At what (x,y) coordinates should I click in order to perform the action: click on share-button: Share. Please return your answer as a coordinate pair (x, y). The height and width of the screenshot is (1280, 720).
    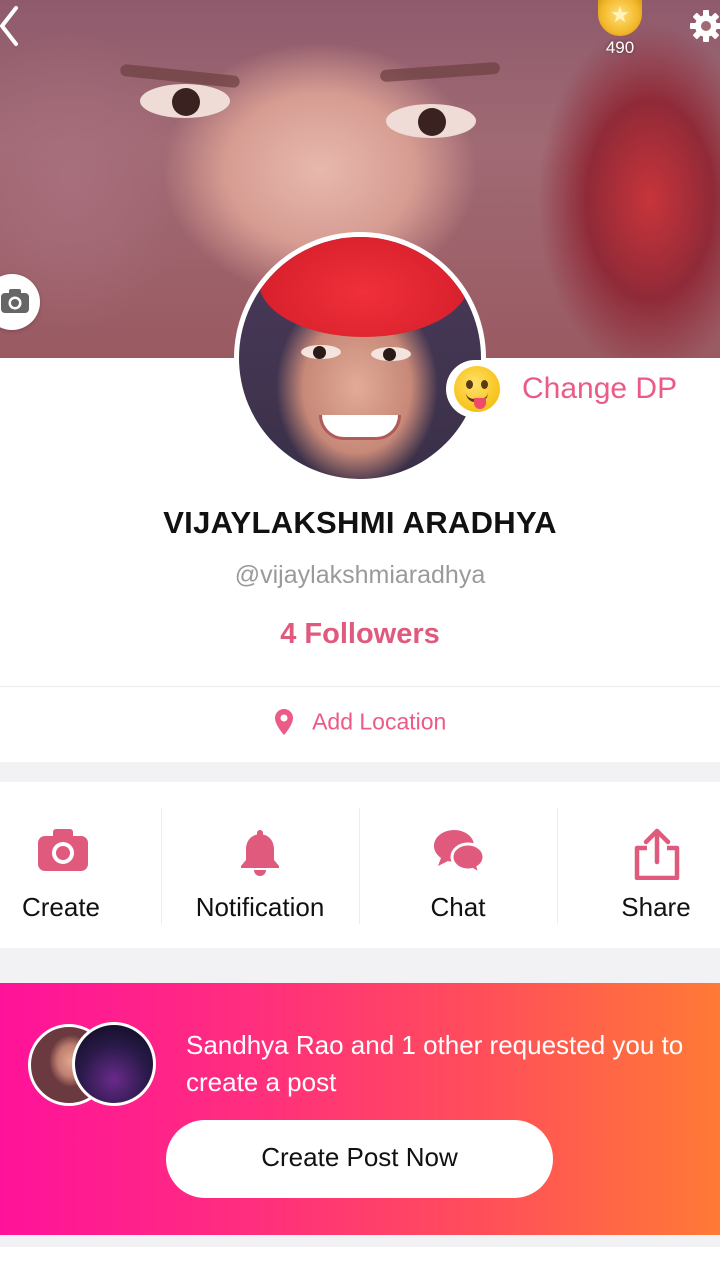
    Looking at the image, I should click on (656, 865).